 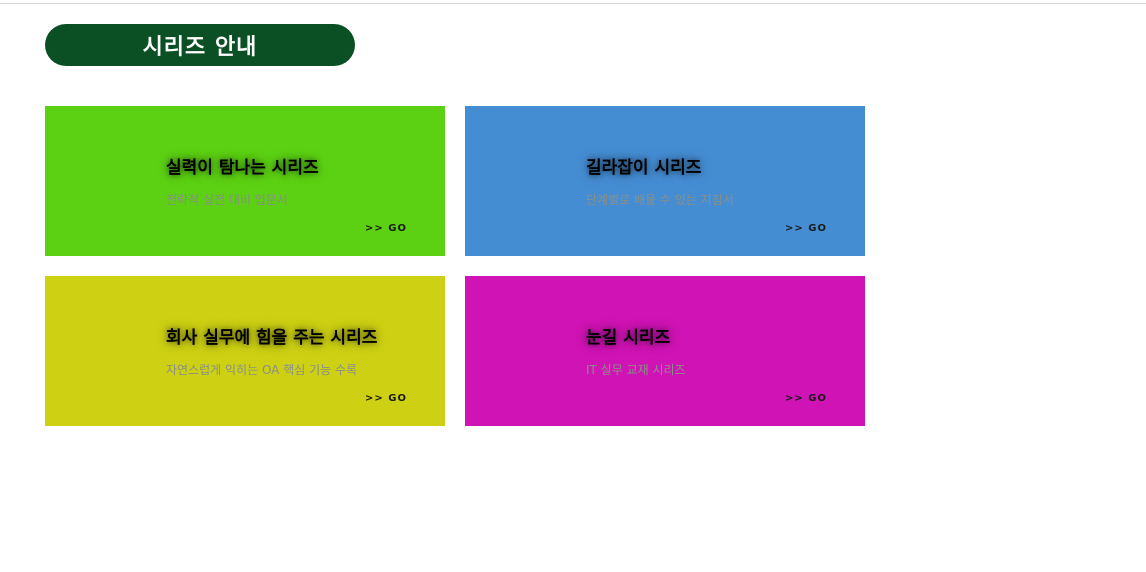 I want to click on card-description: IT 실무 교재 시리즈, so click(x=636, y=370).